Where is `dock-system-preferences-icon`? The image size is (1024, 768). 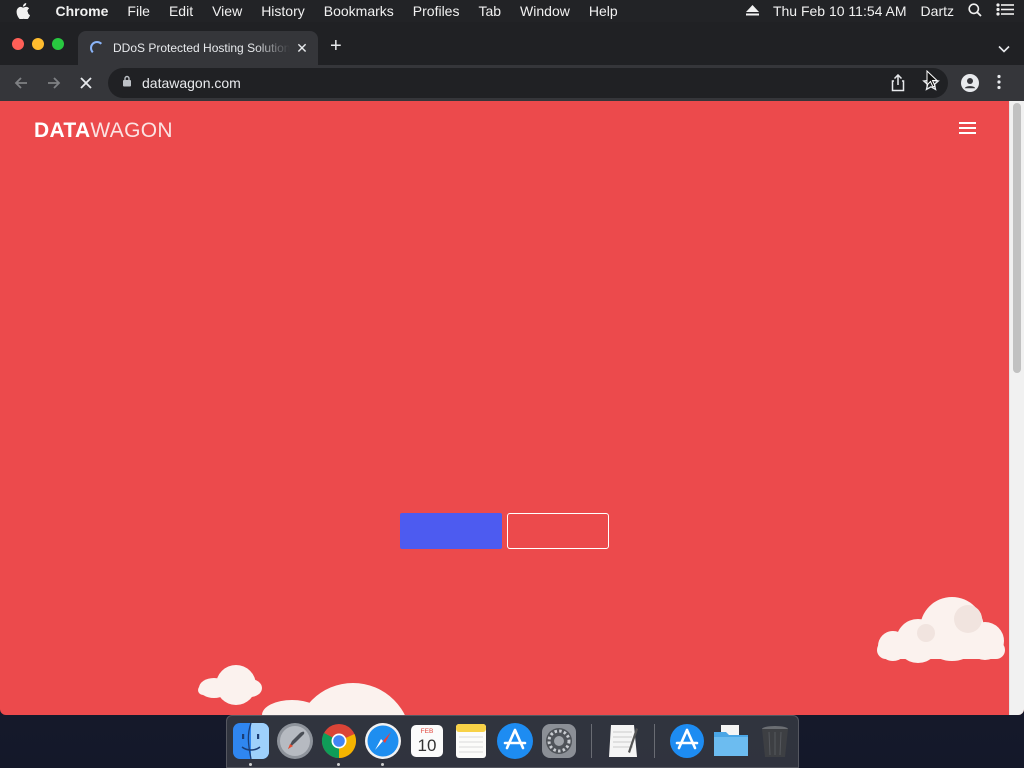
dock-system-preferences-icon is located at coordinates (559, 741).